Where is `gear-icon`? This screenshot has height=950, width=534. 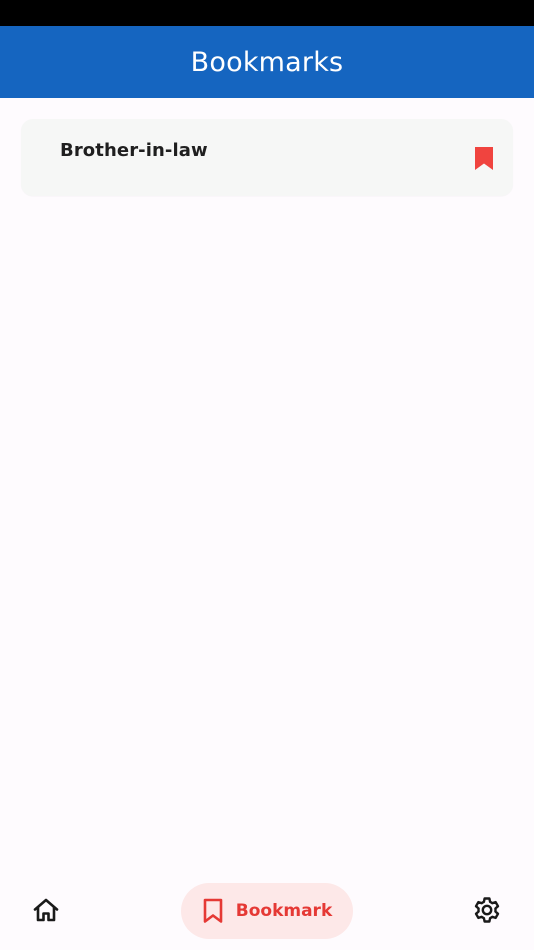
gear-icon is located at coordinates (487, 910).